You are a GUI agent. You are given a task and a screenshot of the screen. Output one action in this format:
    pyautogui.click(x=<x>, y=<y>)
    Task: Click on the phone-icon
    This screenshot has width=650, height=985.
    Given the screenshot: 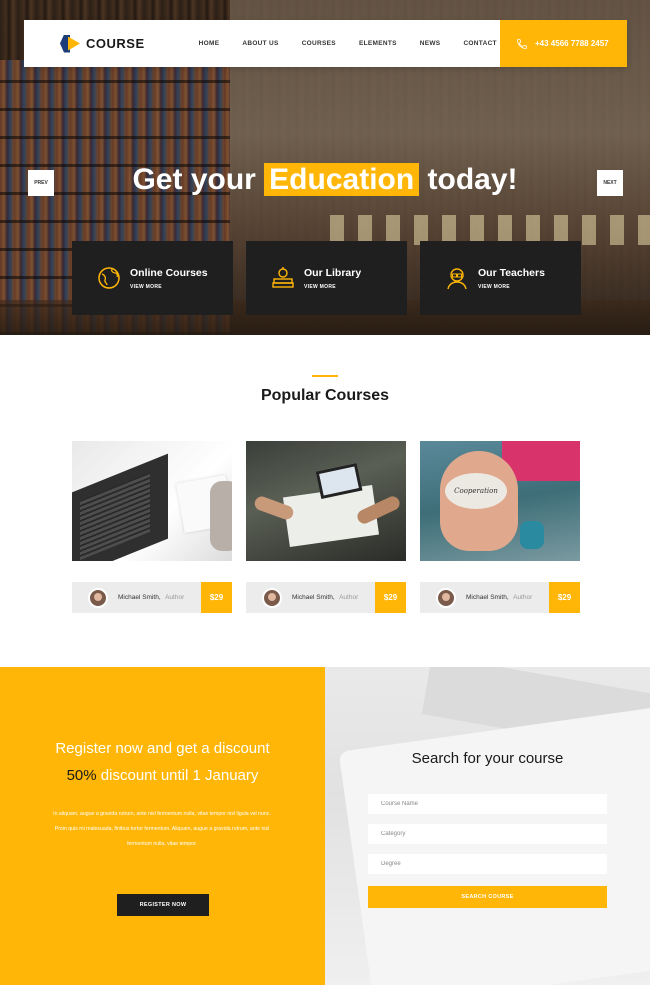 What is the action you would take?
    pyautogui.click(x=522, y=43)
    